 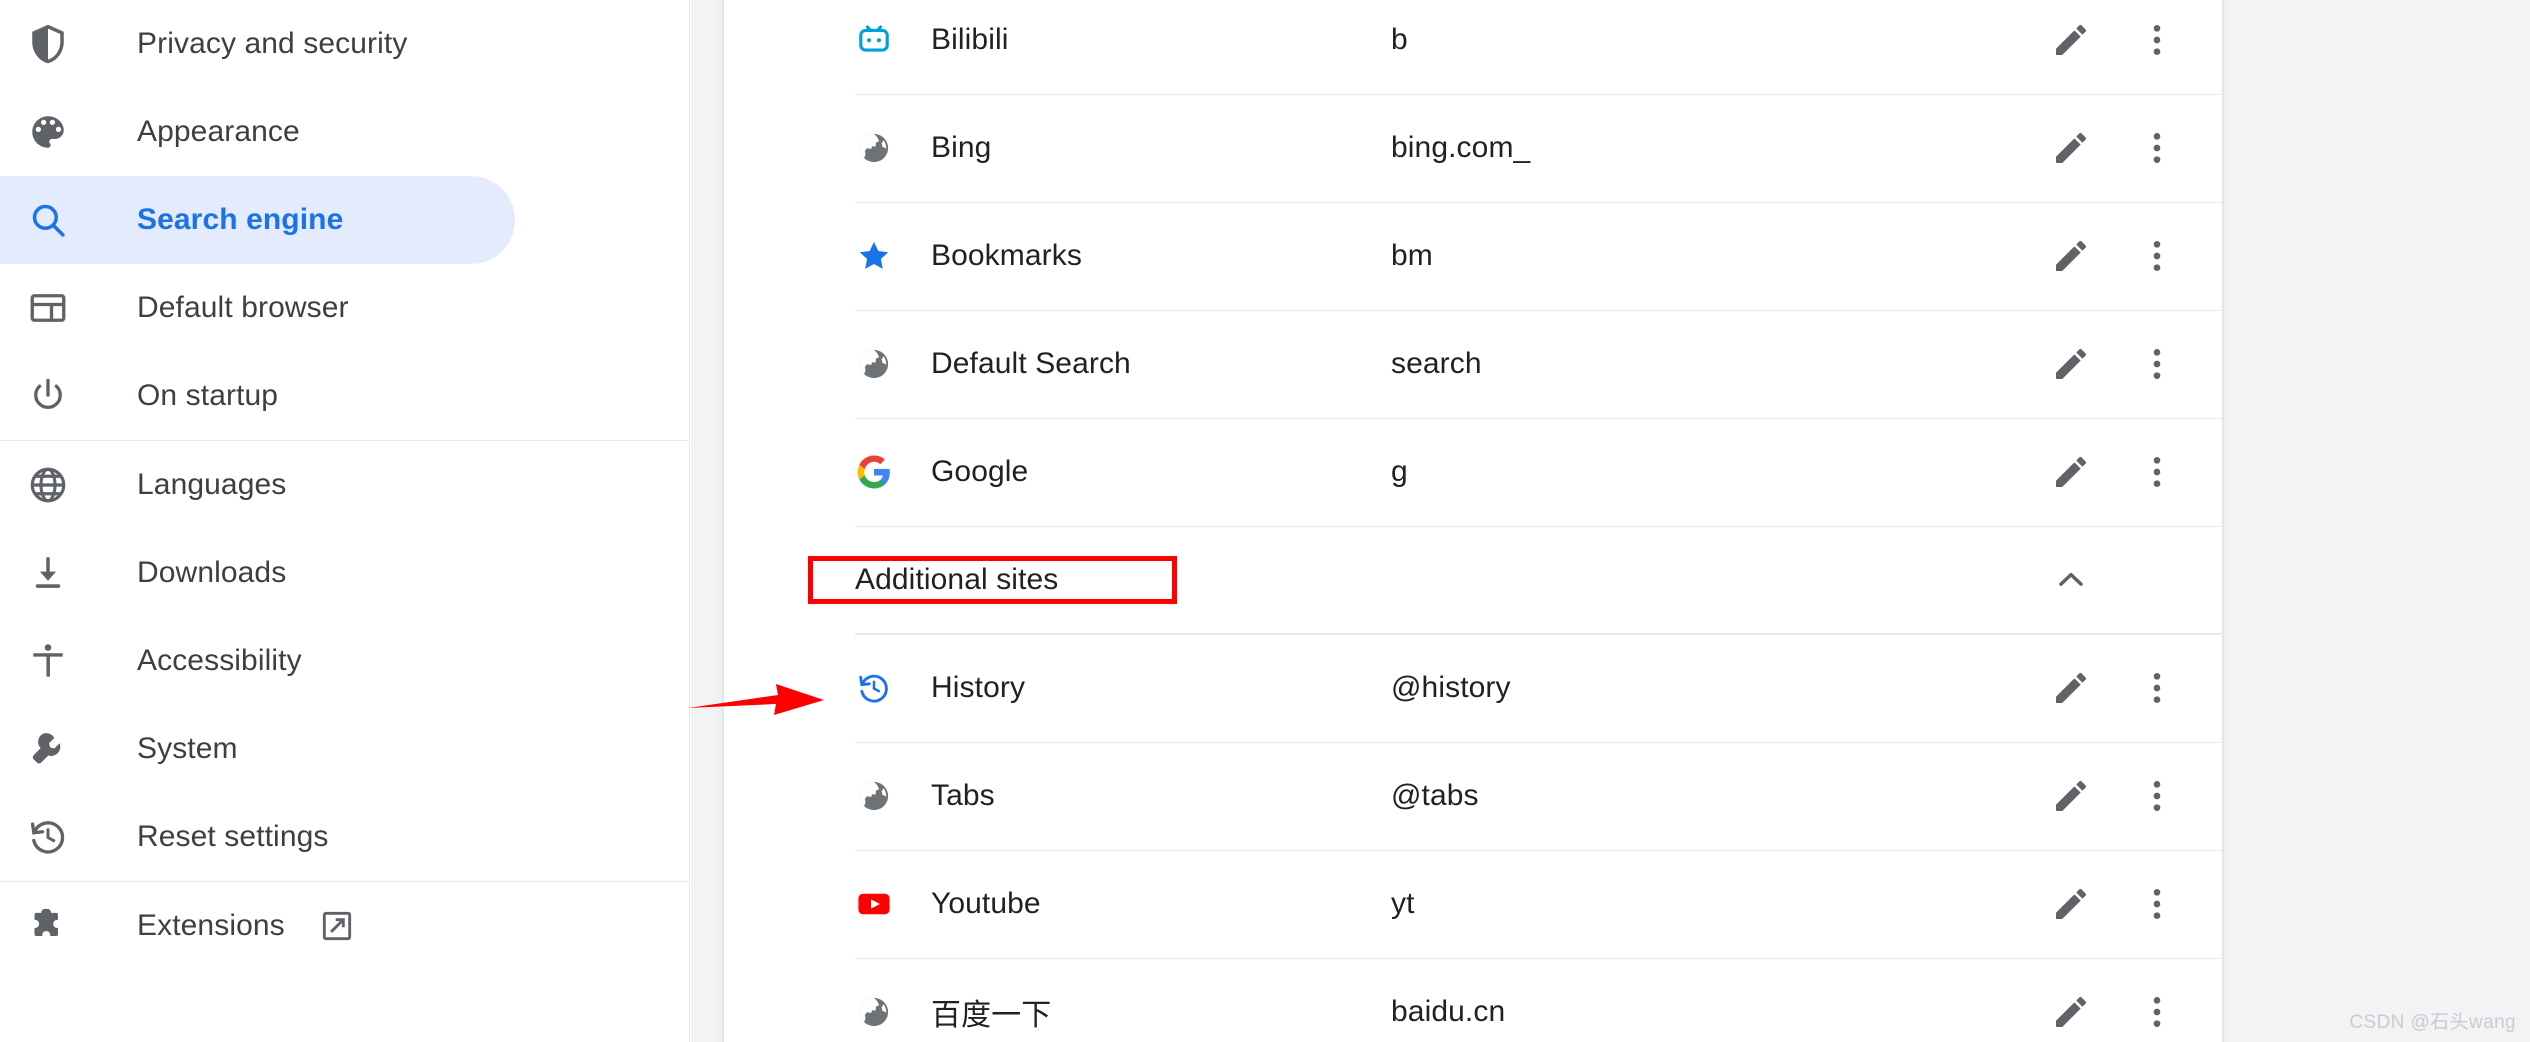 I want to click on youtube-icon, so click(x=874, y=904).